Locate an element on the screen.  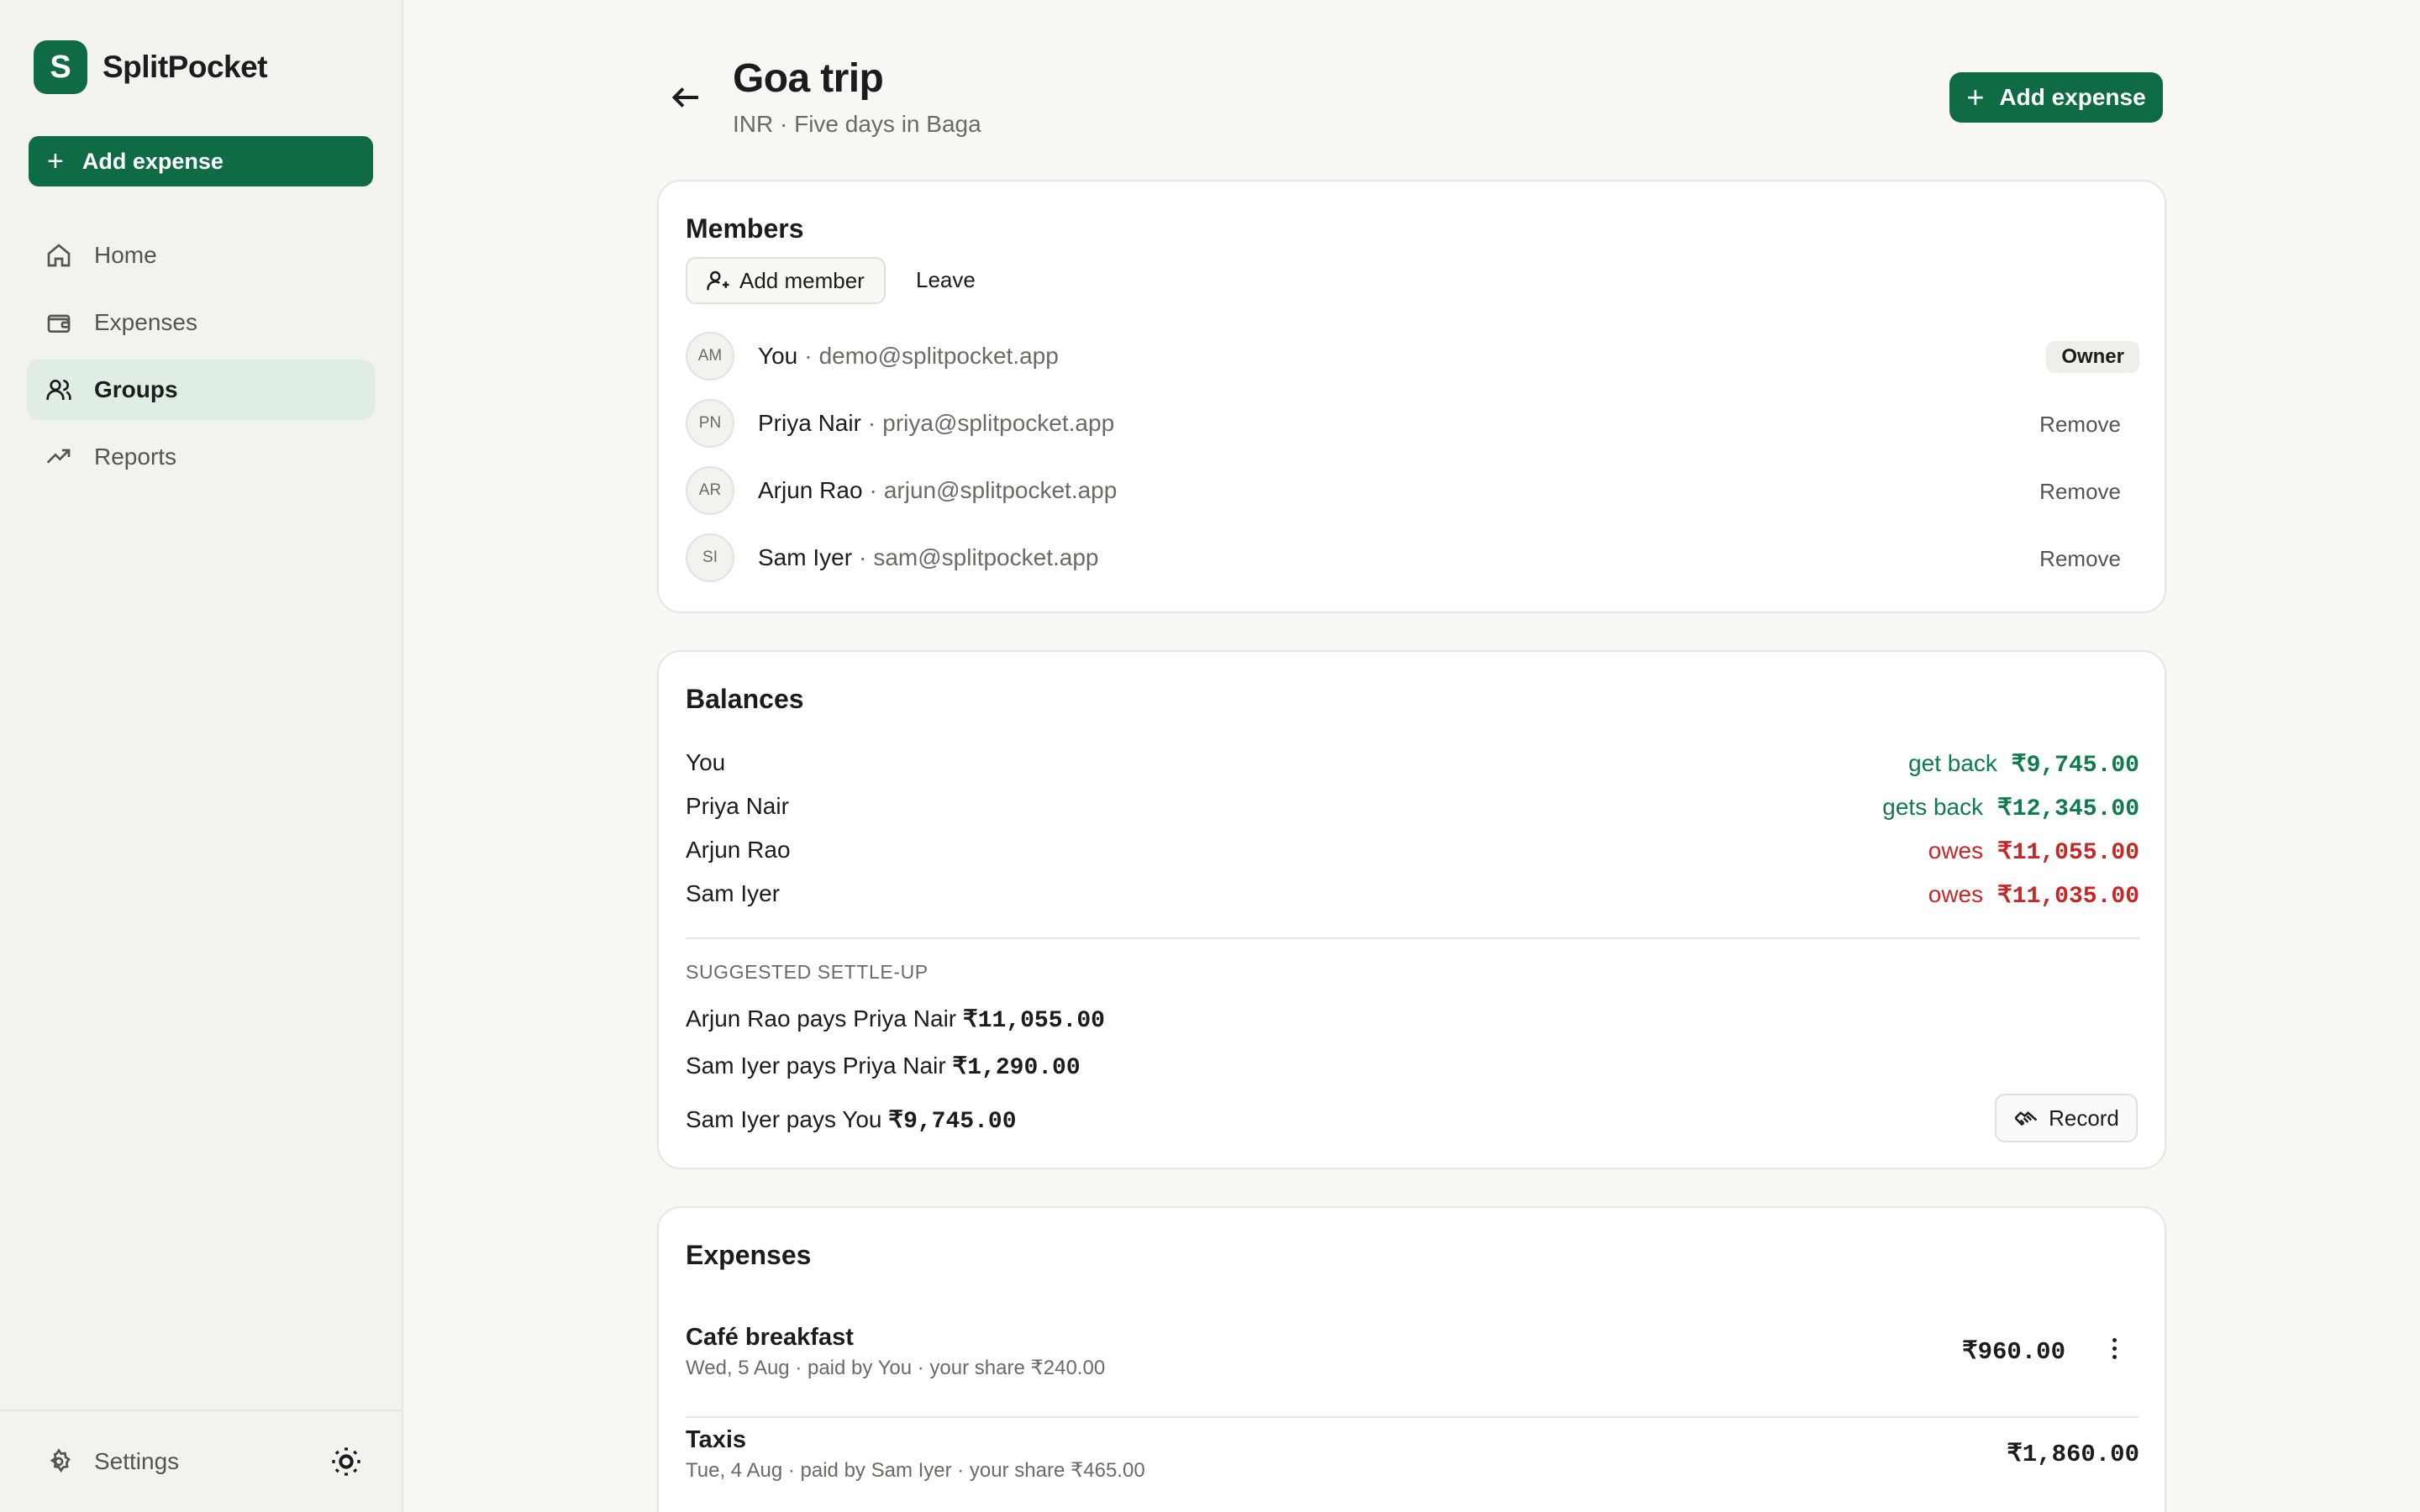
theme-toggle-button is located at coordinates (347, 1463).